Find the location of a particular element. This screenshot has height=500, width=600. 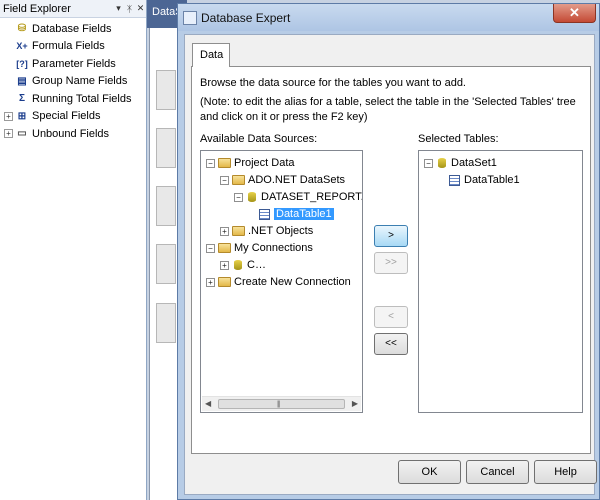

close-button: ✕ is located at coordinates (574, 13).